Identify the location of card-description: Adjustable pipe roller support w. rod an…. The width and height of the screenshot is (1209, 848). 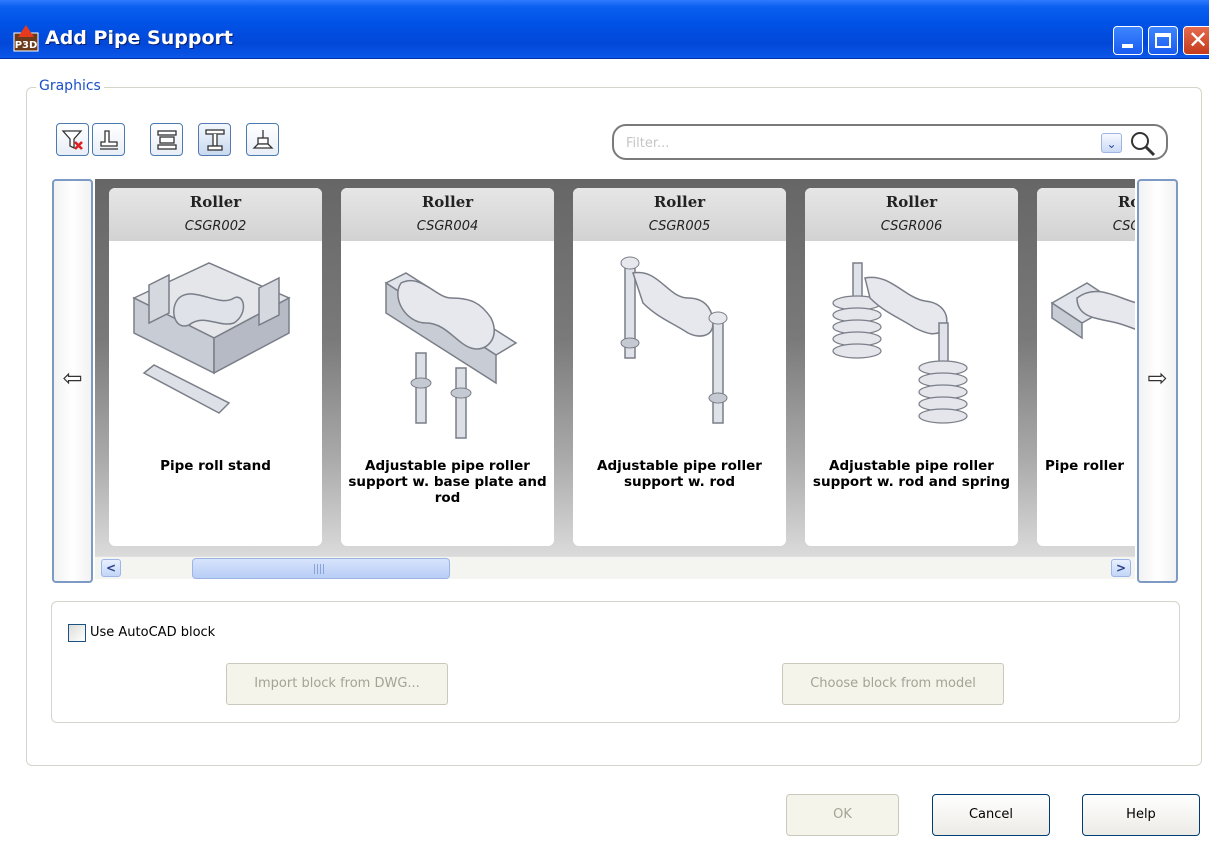
(911, 474).